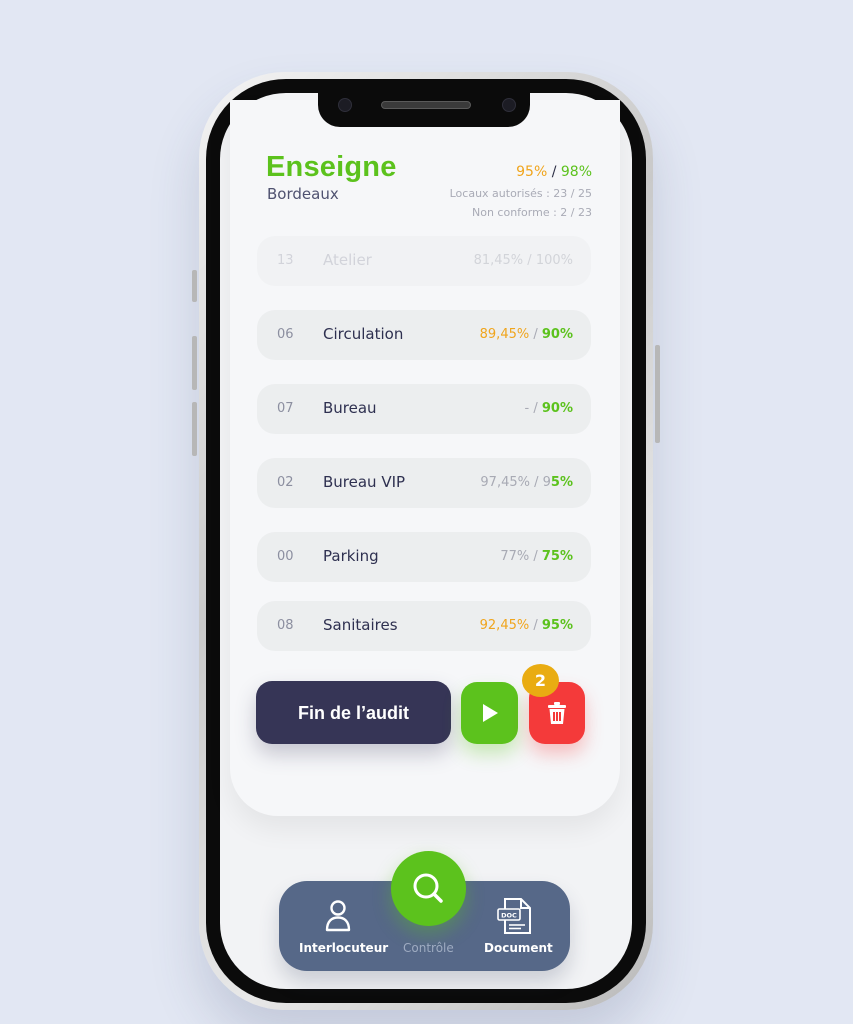 The height and width of the screenshot is (1024, 853). I want to click on authorized-rooms-stat: Locaux autorisés : 23 / 25, so click(520, 193).